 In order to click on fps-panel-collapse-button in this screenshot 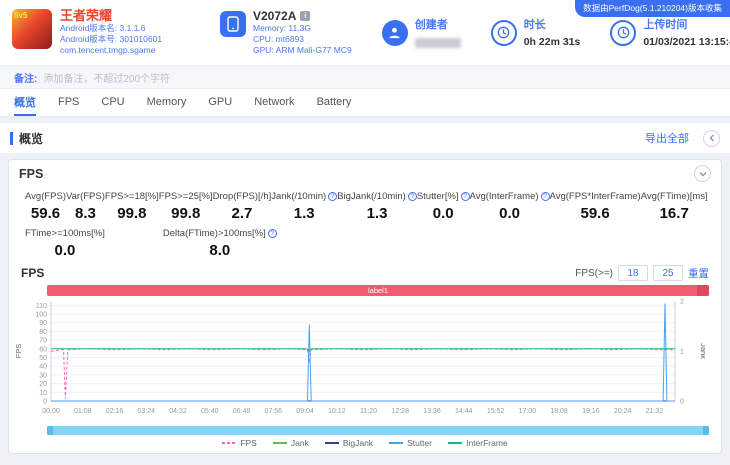, I will do `click(702, 173)`.